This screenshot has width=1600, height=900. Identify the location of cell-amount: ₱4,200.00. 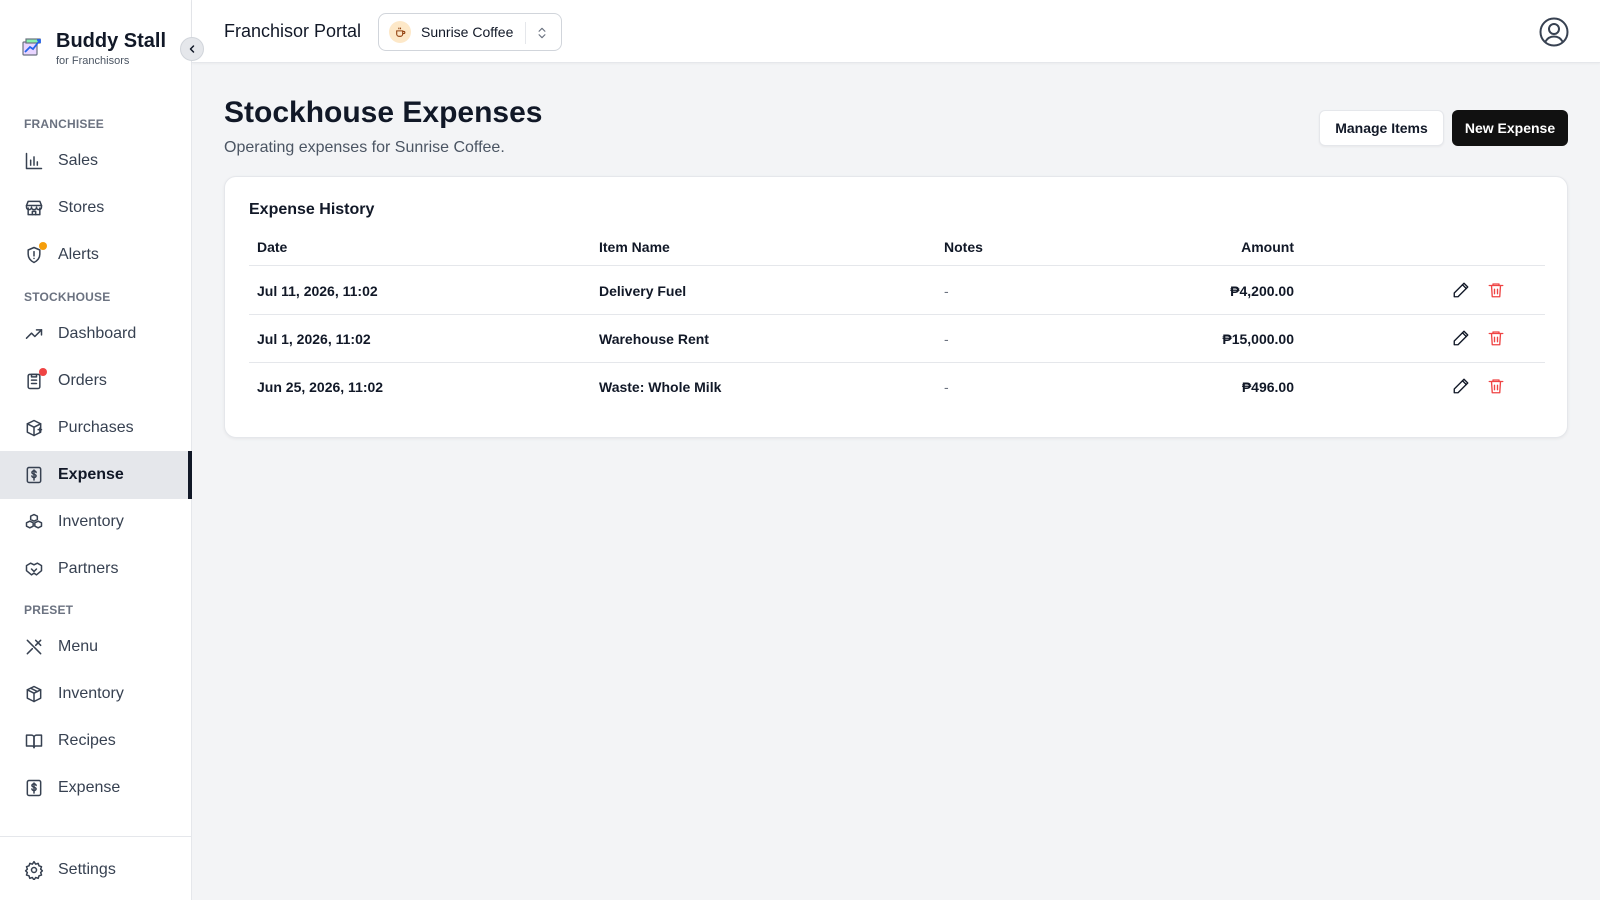
(1262, 291).